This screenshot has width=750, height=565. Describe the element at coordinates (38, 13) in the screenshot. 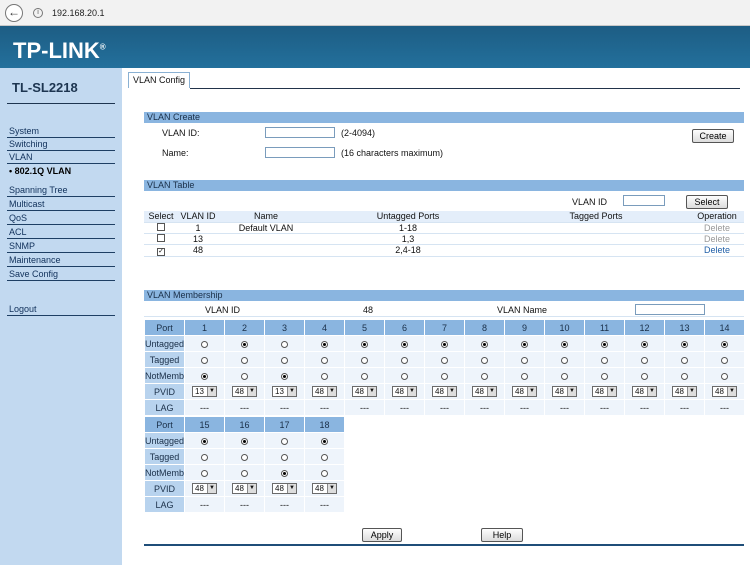

I see `info-icon: i` at that location.